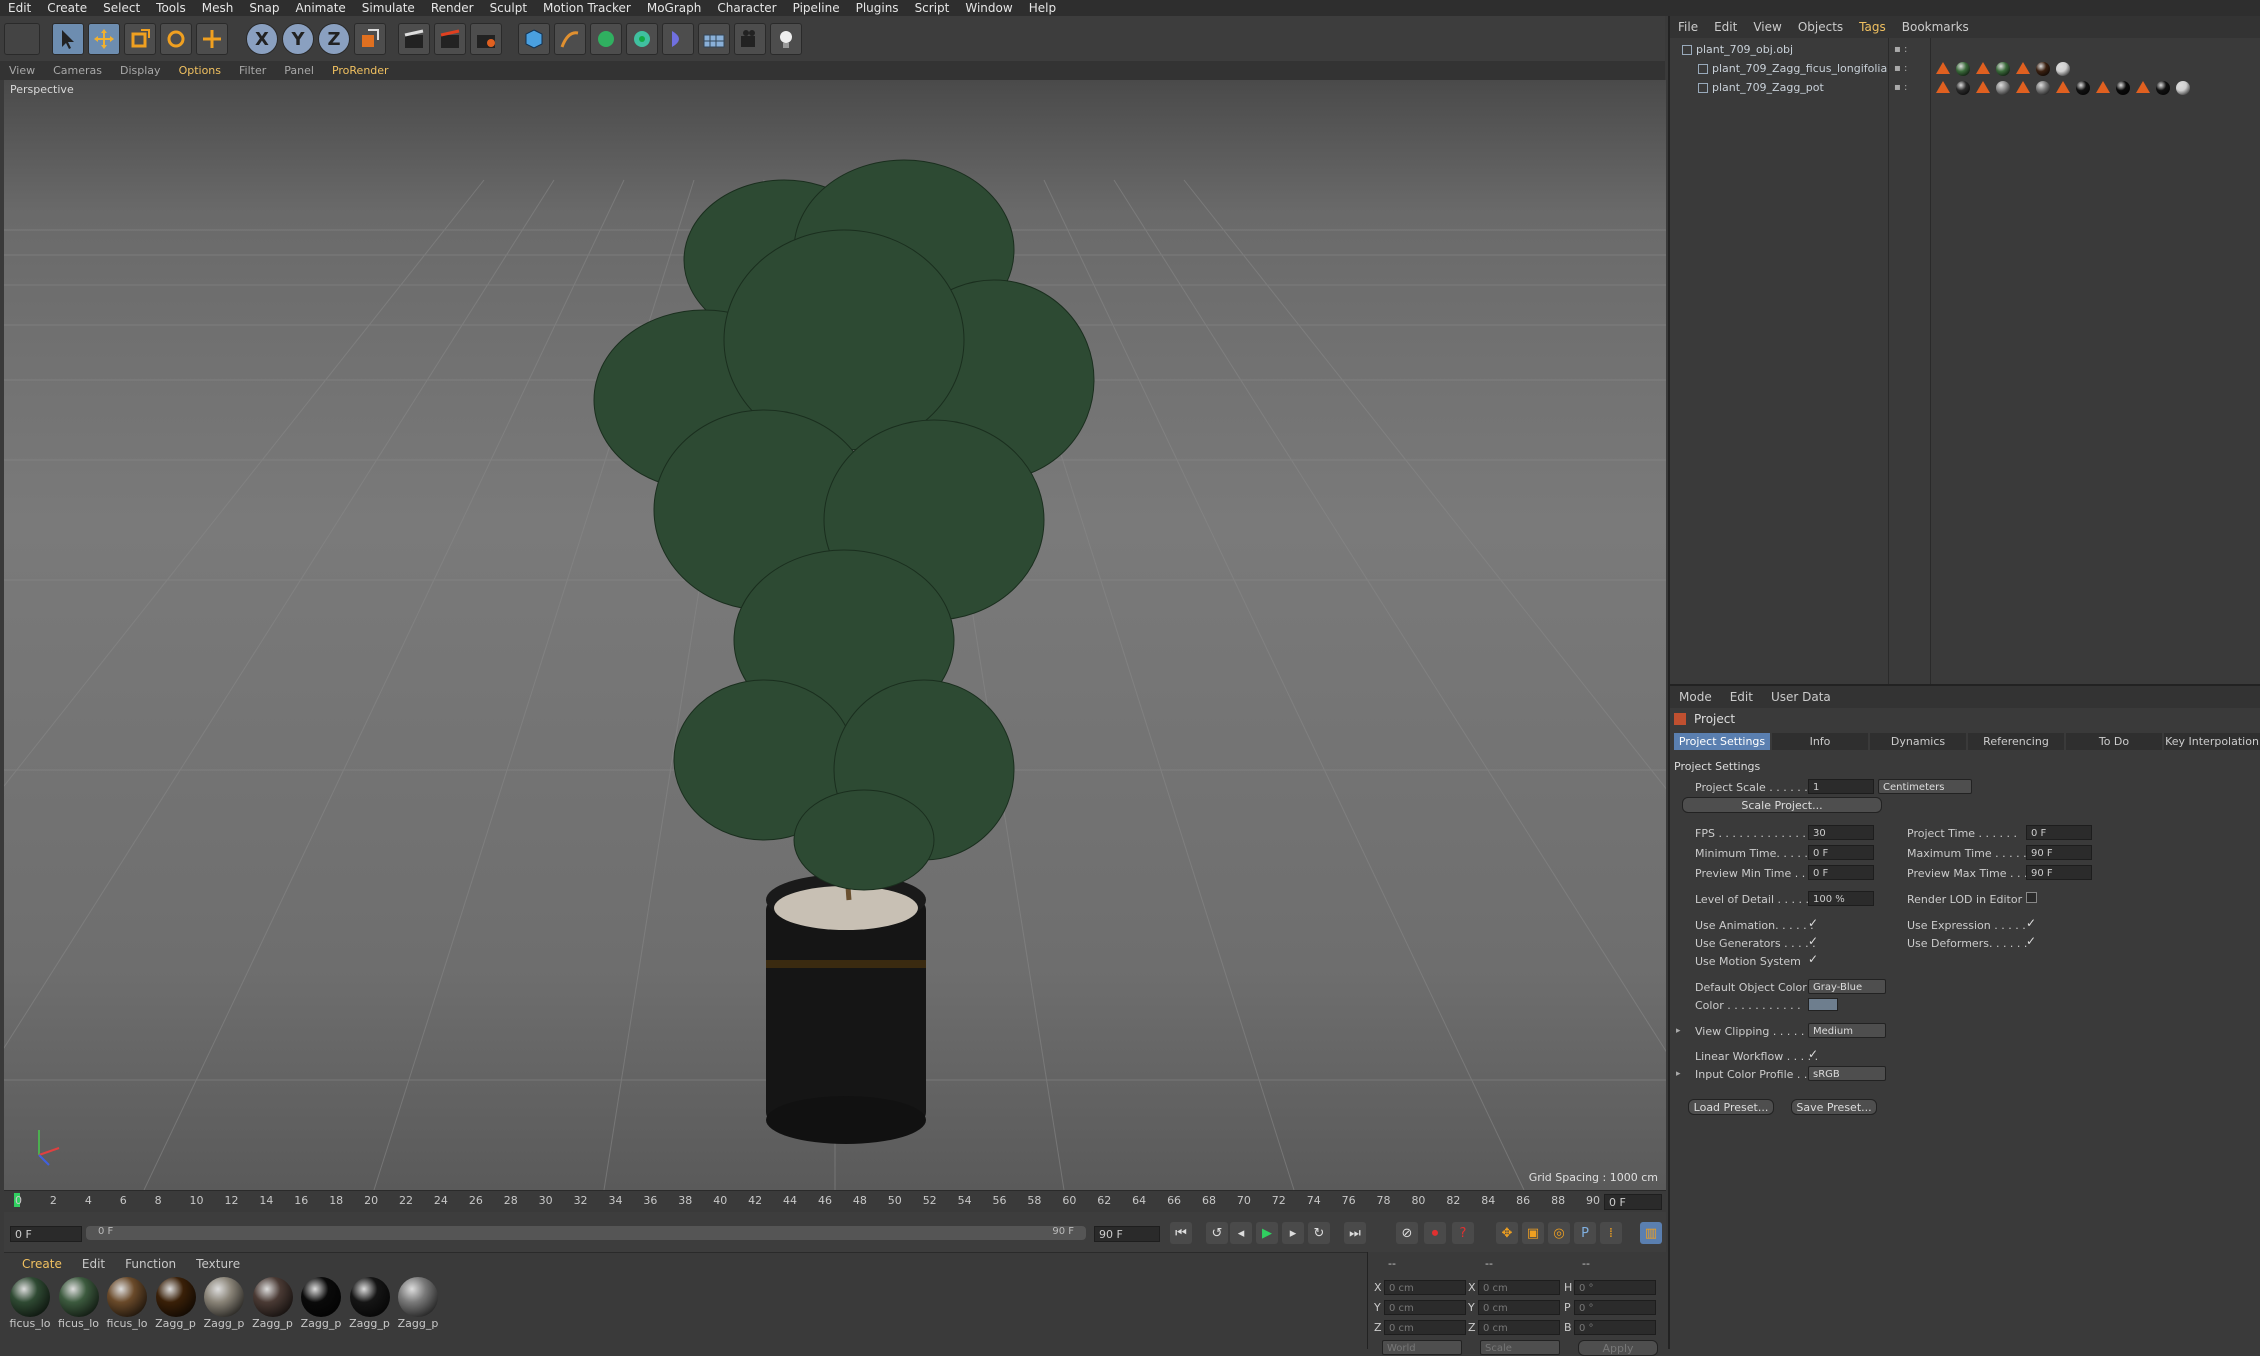 The width and height of the screenshot is (2260, 1356). Describe the element at coordinates (1847, 1073) in the screenshot. I see `input-profile-dropdown: sRGB` at that location.